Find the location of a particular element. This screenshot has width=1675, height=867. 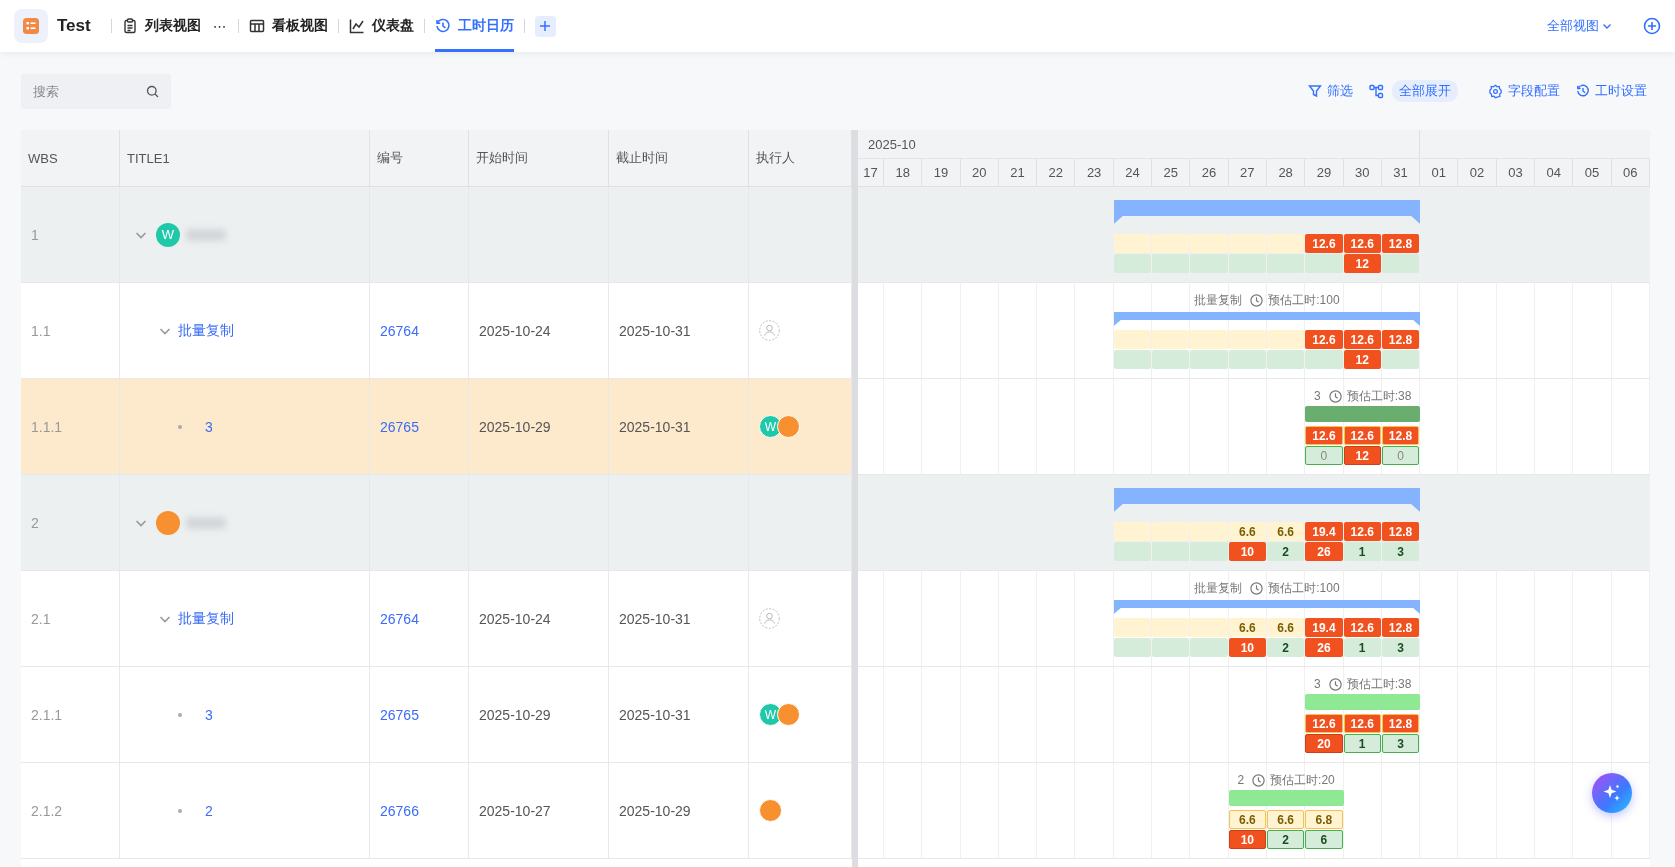

bar-title: 批量复制 is located at coordinates (1218, 300).